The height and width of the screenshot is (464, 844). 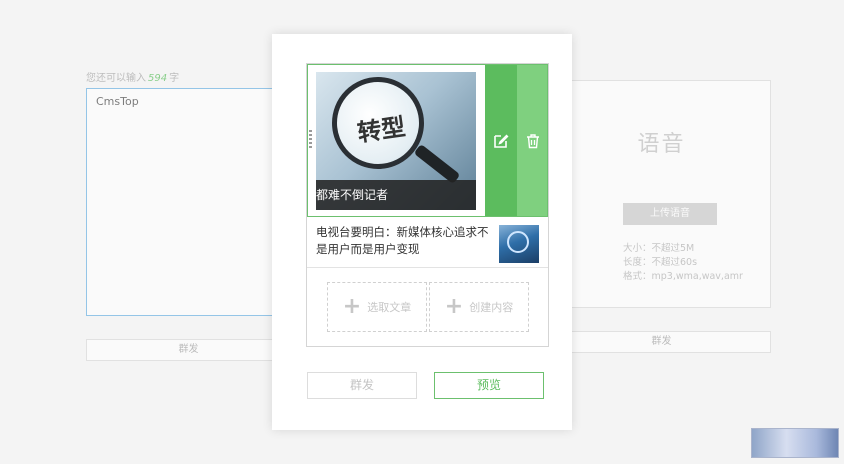 I want to click on text-message-editor: CmsTop, so click(x=188, y=202).